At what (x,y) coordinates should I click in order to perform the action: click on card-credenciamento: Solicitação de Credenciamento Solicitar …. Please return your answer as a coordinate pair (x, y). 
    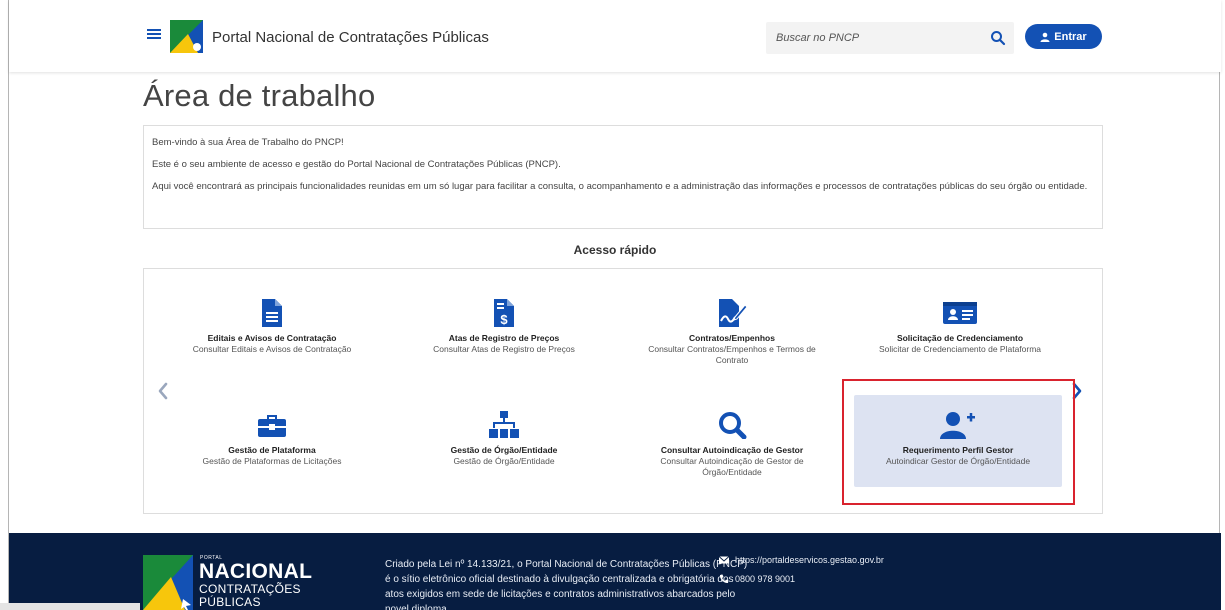
    Looking at the image, I should click on (960, 327).